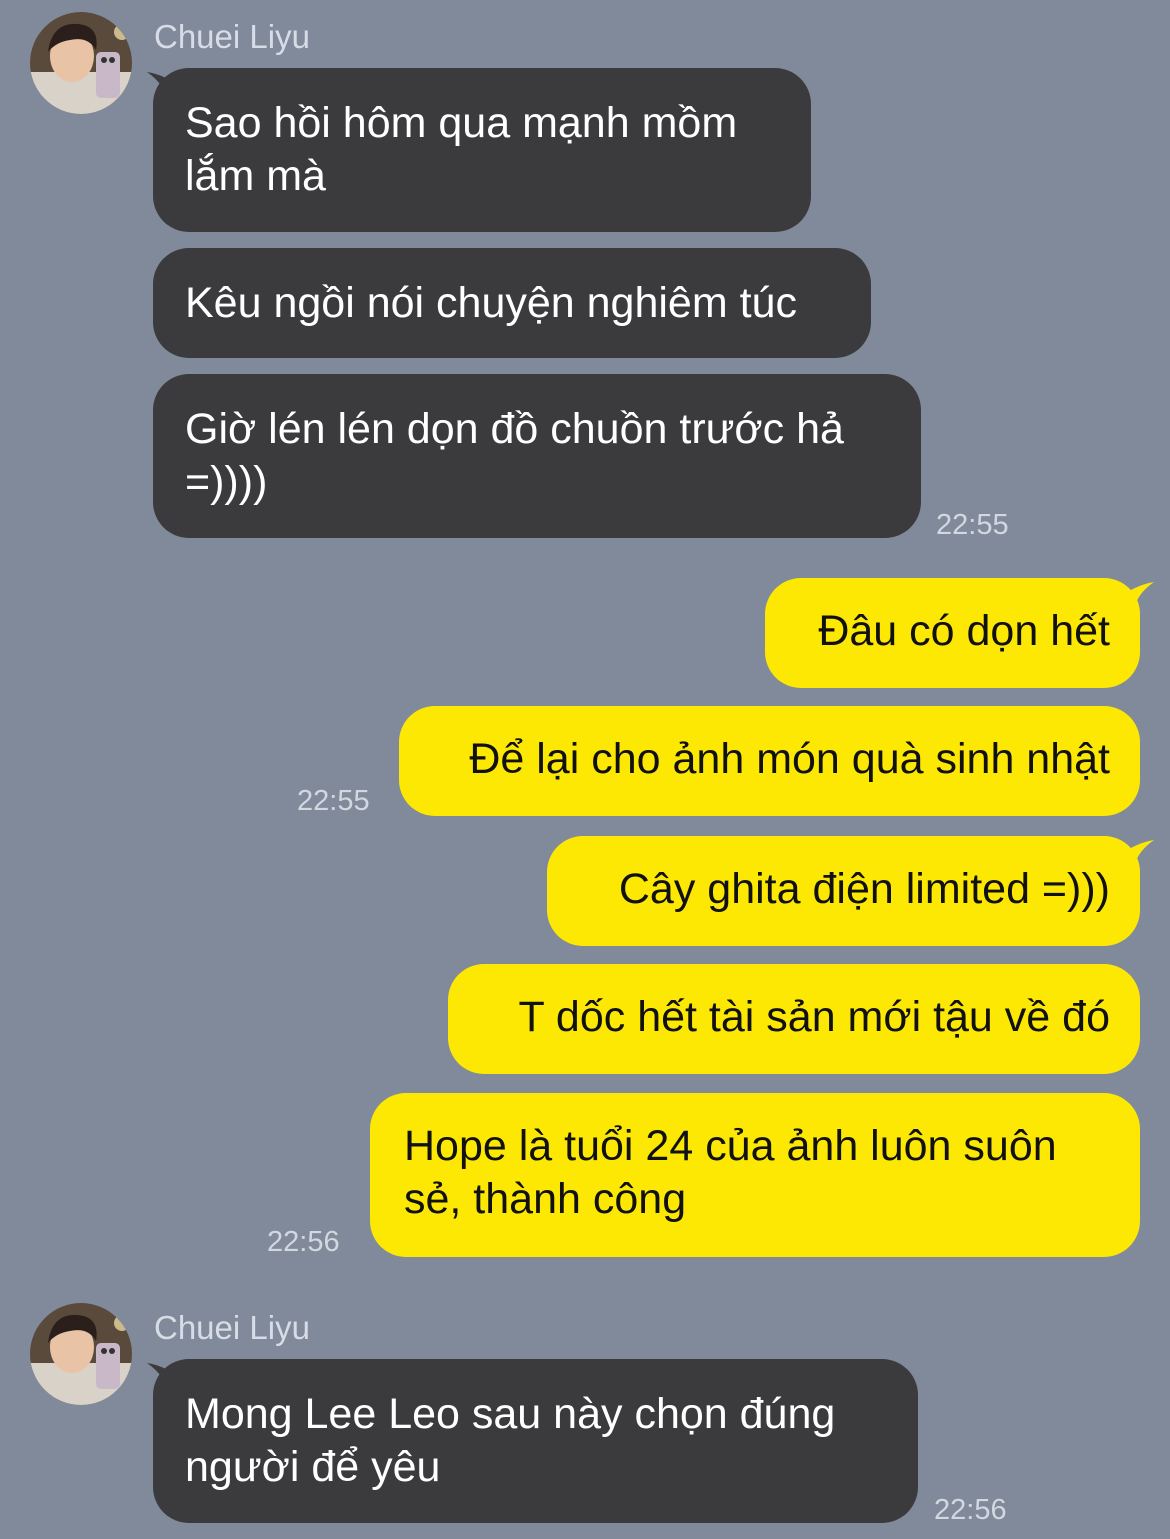  I want to click on message-text: Kêu ngồi nói chuyện nghiêm túc, so click(491, 303).